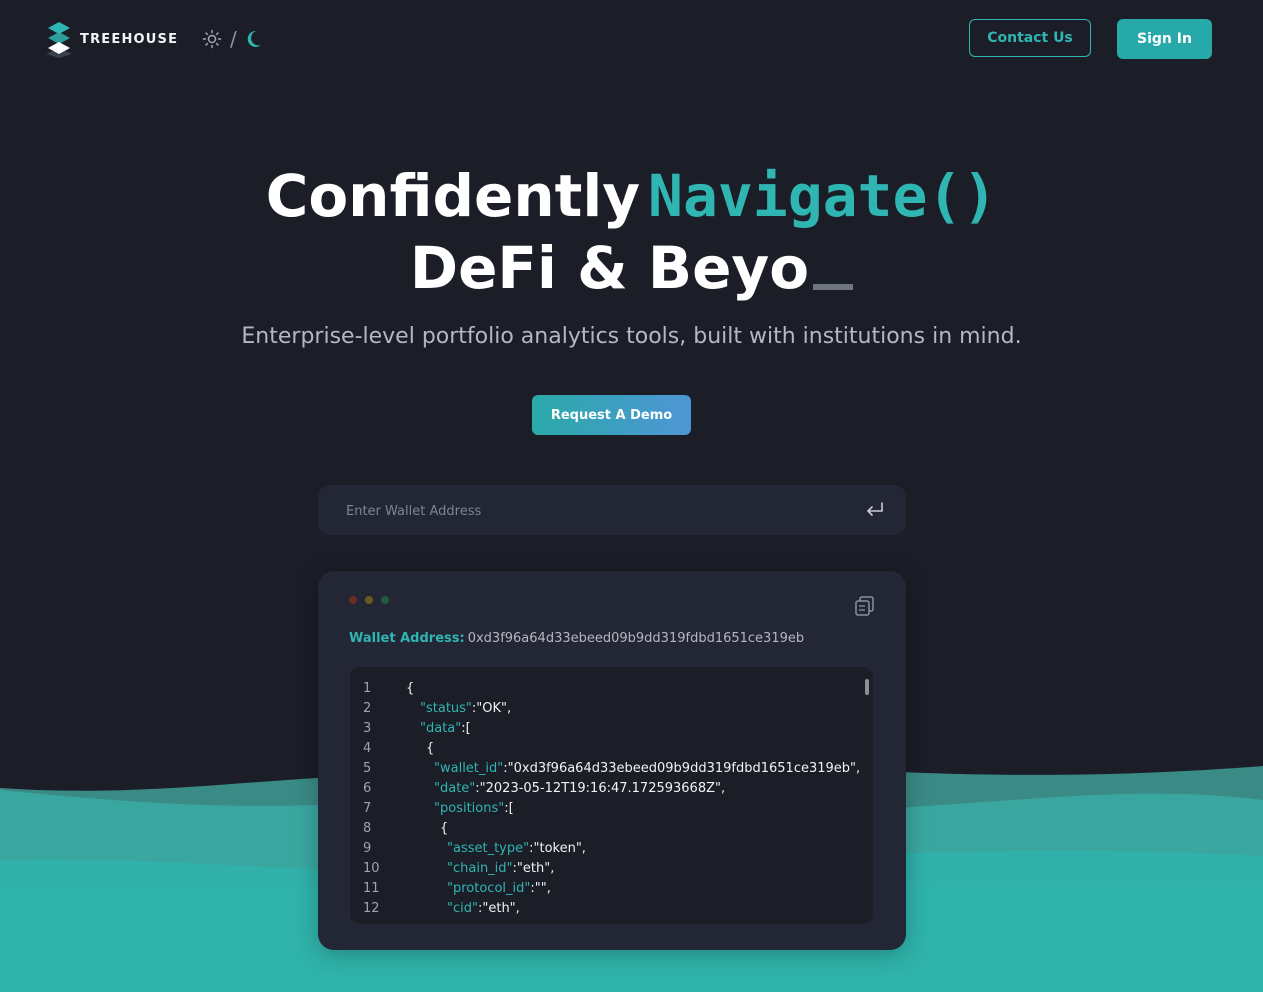 This screenshot has width=1263, height=992. What do you see at coordinates (596, 511) in the screenshot?
I see `wallet-address-input` at bounding box center [596, 511].